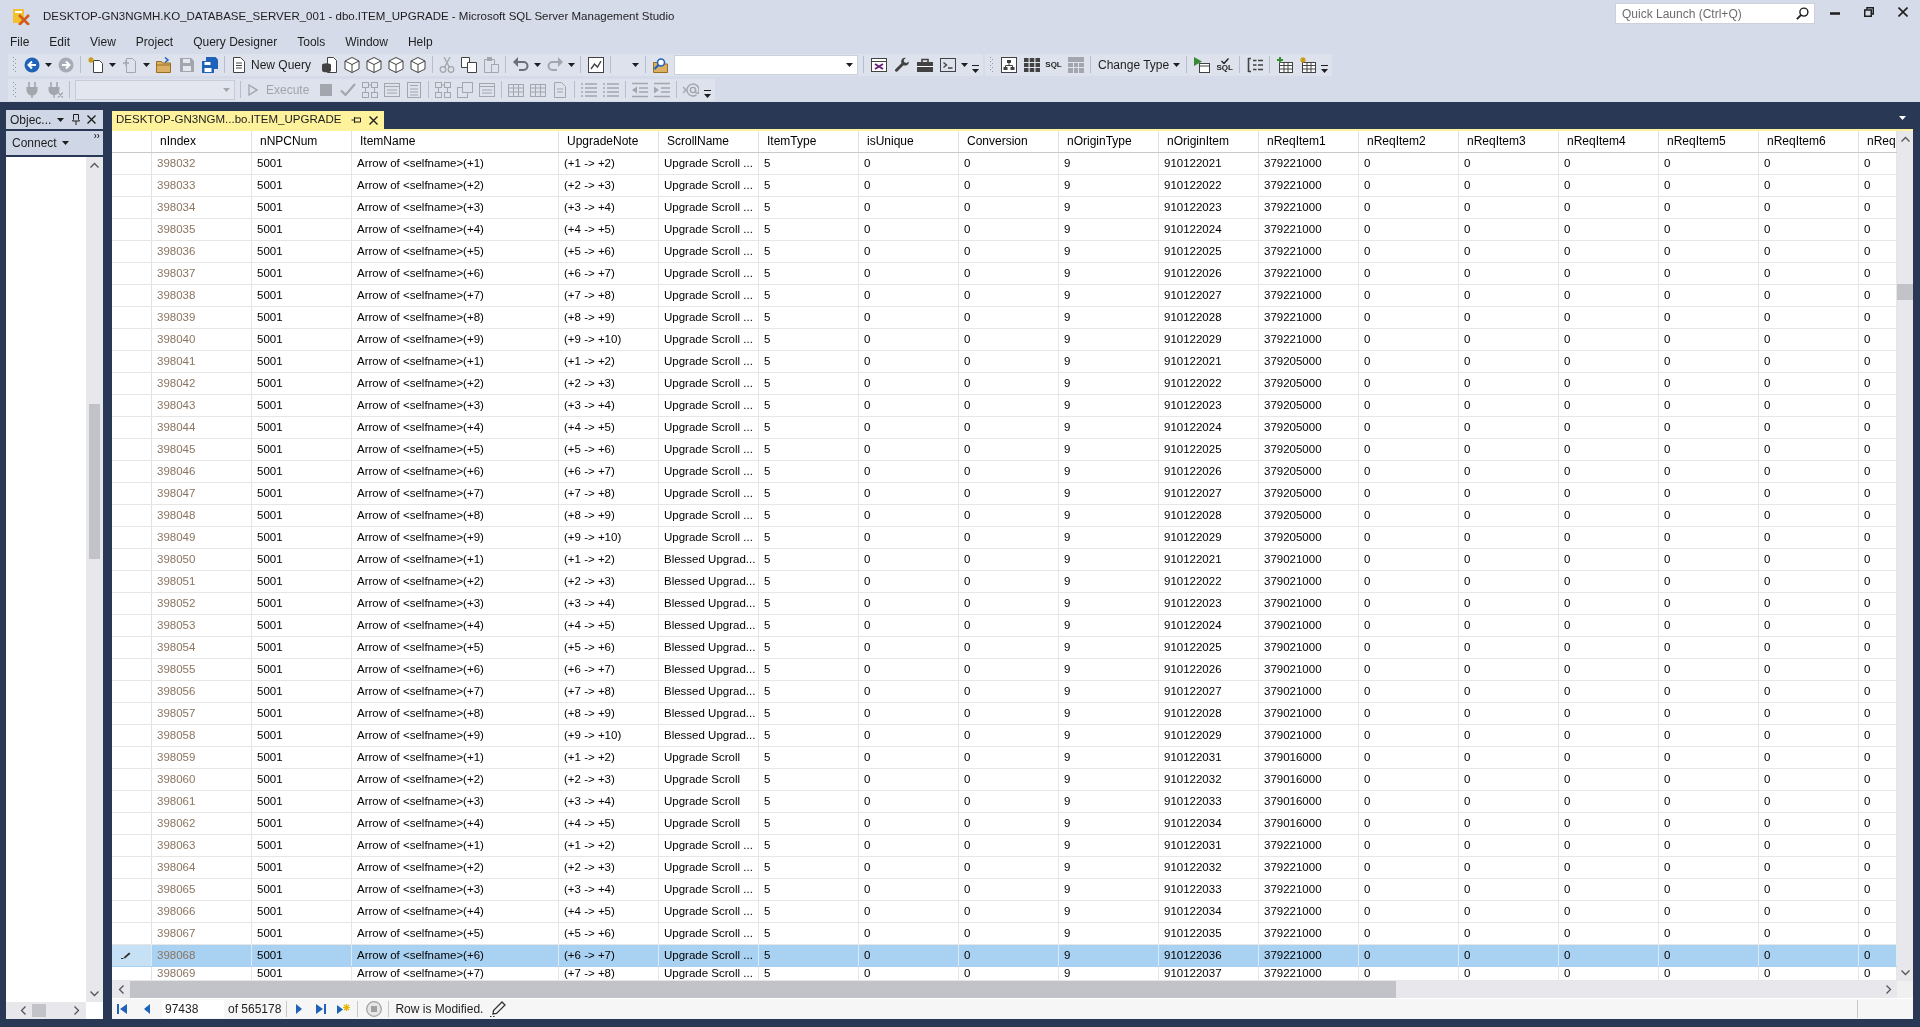 The image size is (1920, 1027). What do you see at coordinates (20, 41) in the screenshot?
I see `menu-item: File` at bounding box center [20, 41].